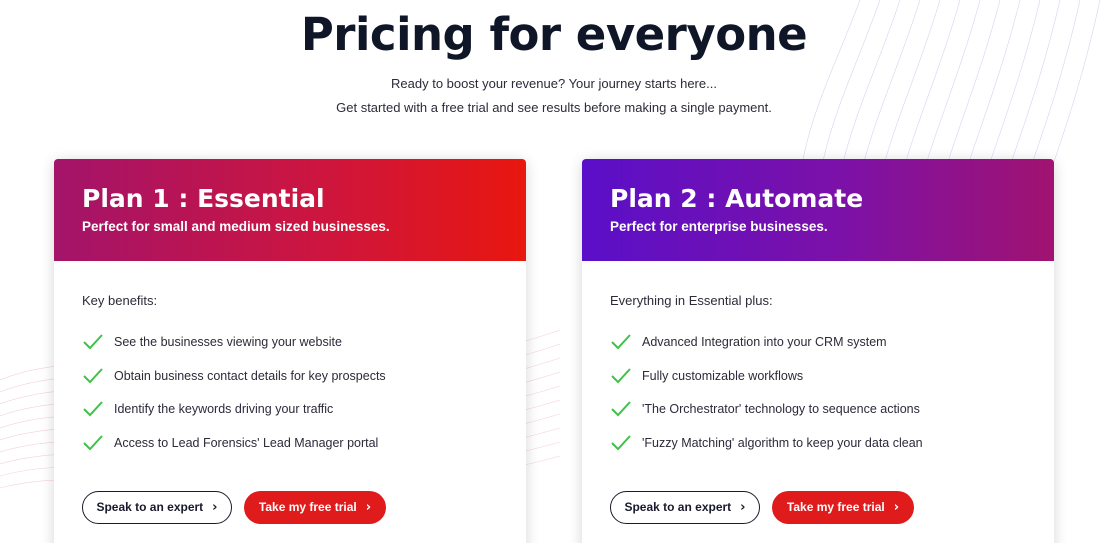  Describe the element at coordinates (737, 198) in the screenshot. I see `plan-title: Plan 2 : Automate` at that location.